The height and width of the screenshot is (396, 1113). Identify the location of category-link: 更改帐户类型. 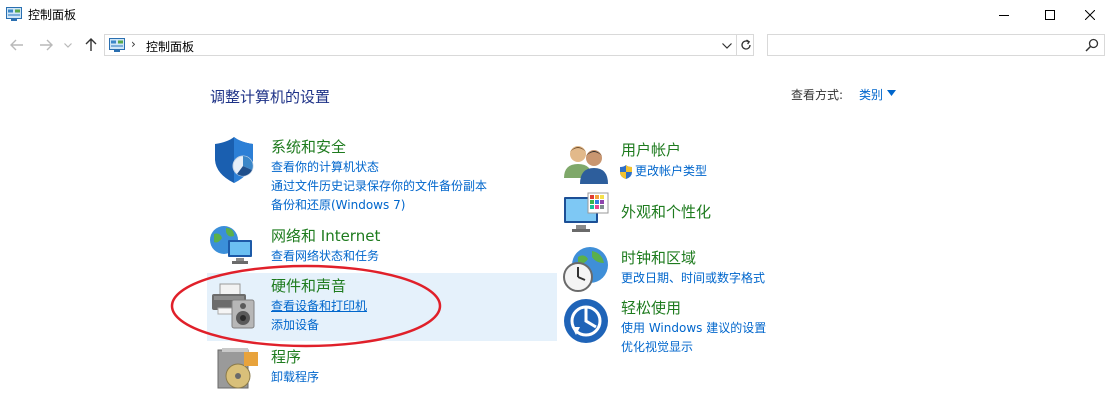
(671, 171).